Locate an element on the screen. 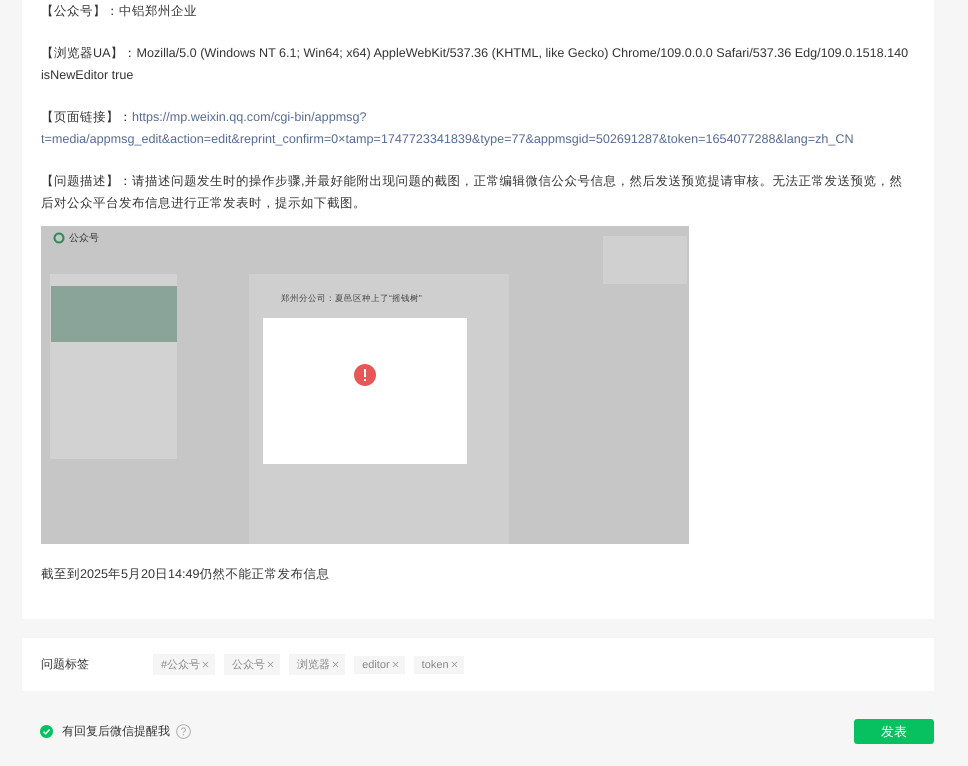 The width and height of the screenshot is (968, 766). tag: token is located at coordinates (439, 665).